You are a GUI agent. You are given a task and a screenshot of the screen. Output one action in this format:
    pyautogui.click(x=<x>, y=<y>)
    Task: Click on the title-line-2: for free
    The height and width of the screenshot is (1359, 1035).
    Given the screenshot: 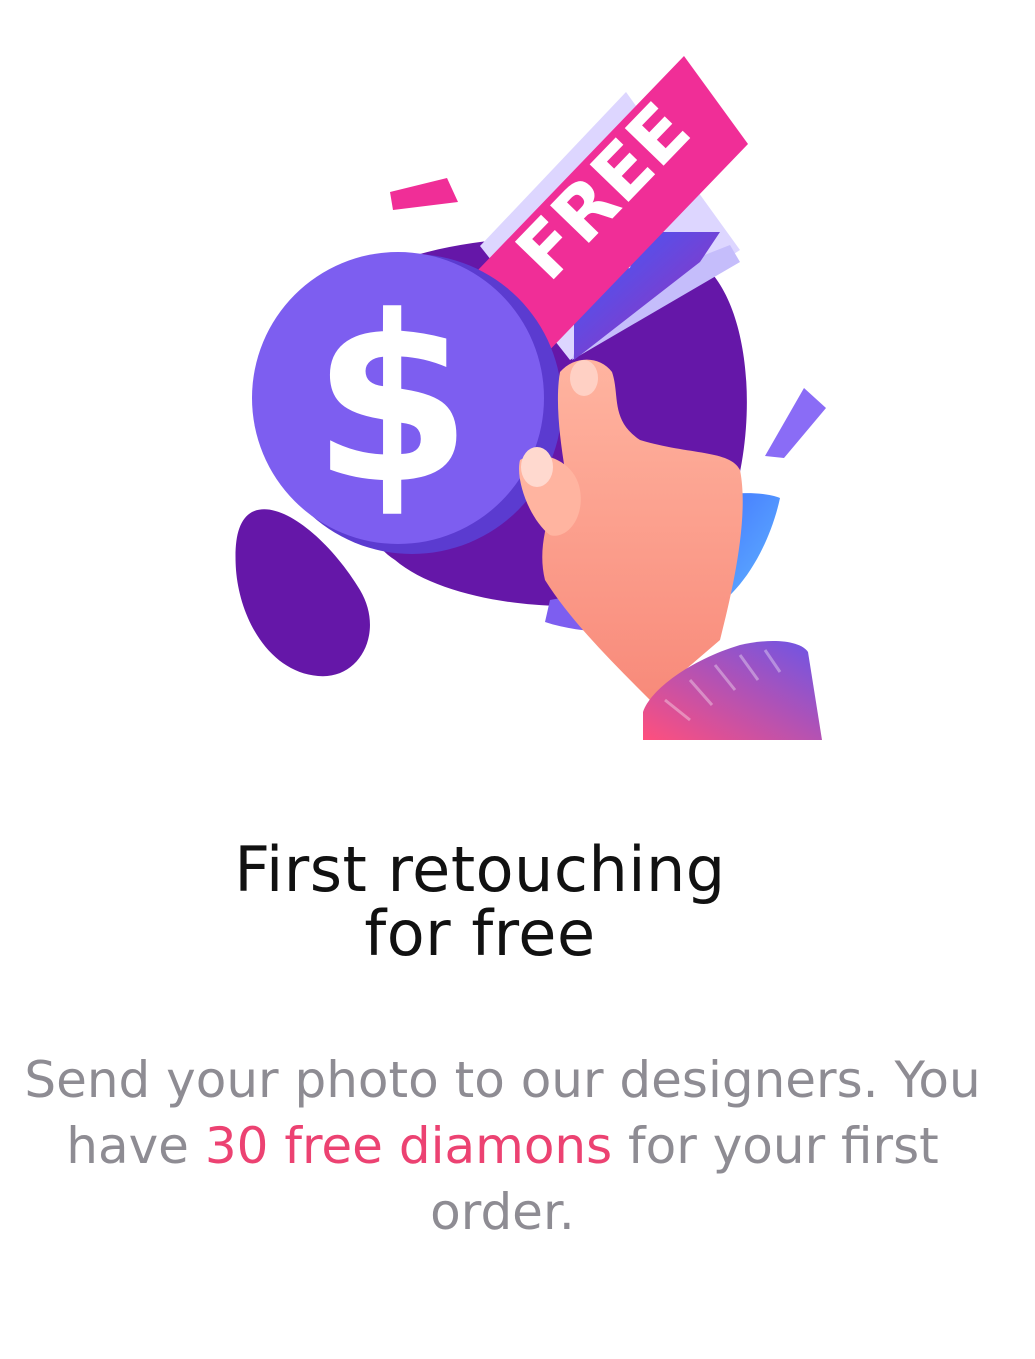 What is the action you would take?
    pyautogui.click(x=480, y=933)
    